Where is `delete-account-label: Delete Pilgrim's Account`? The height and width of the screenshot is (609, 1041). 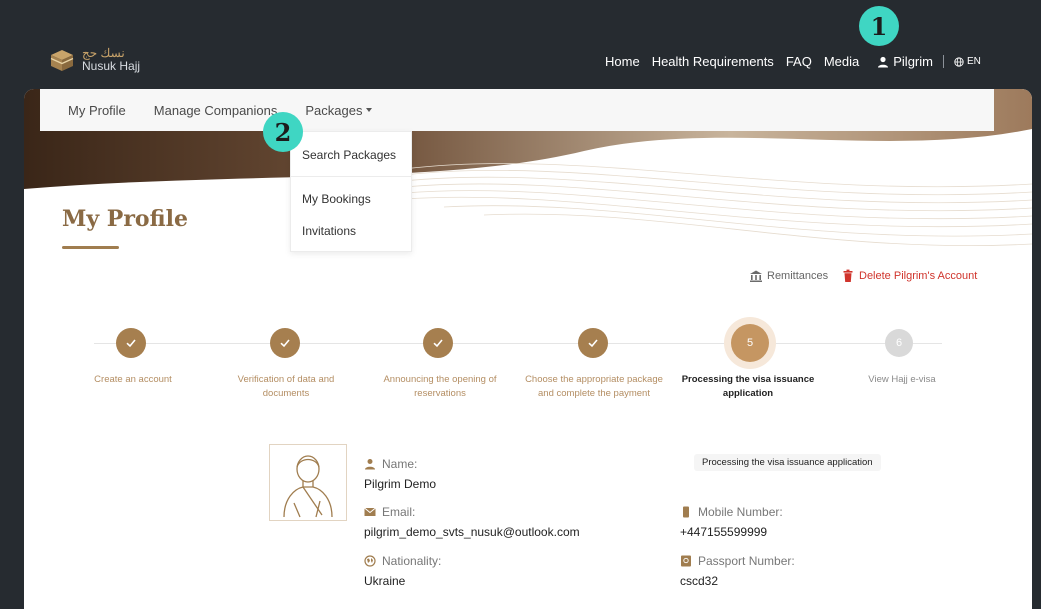 delete-account-label: Delete Pilgrim's Account is located at coordinates (918, 276).